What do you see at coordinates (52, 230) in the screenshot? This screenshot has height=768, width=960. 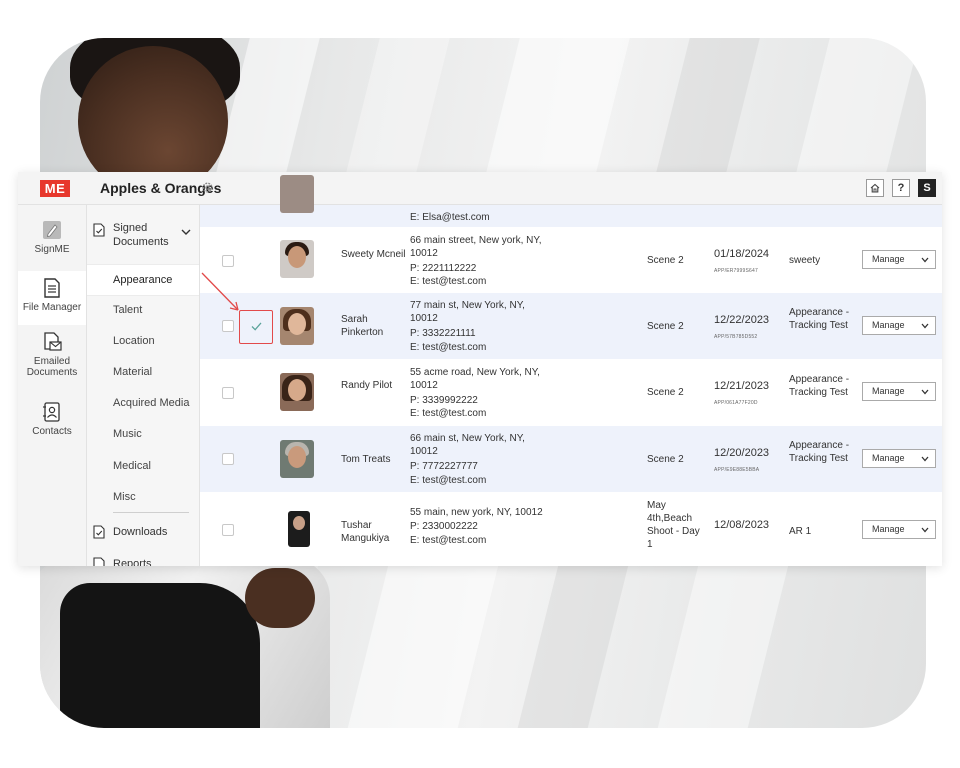 I see `pen-icon` at bounding box center [52, 230].